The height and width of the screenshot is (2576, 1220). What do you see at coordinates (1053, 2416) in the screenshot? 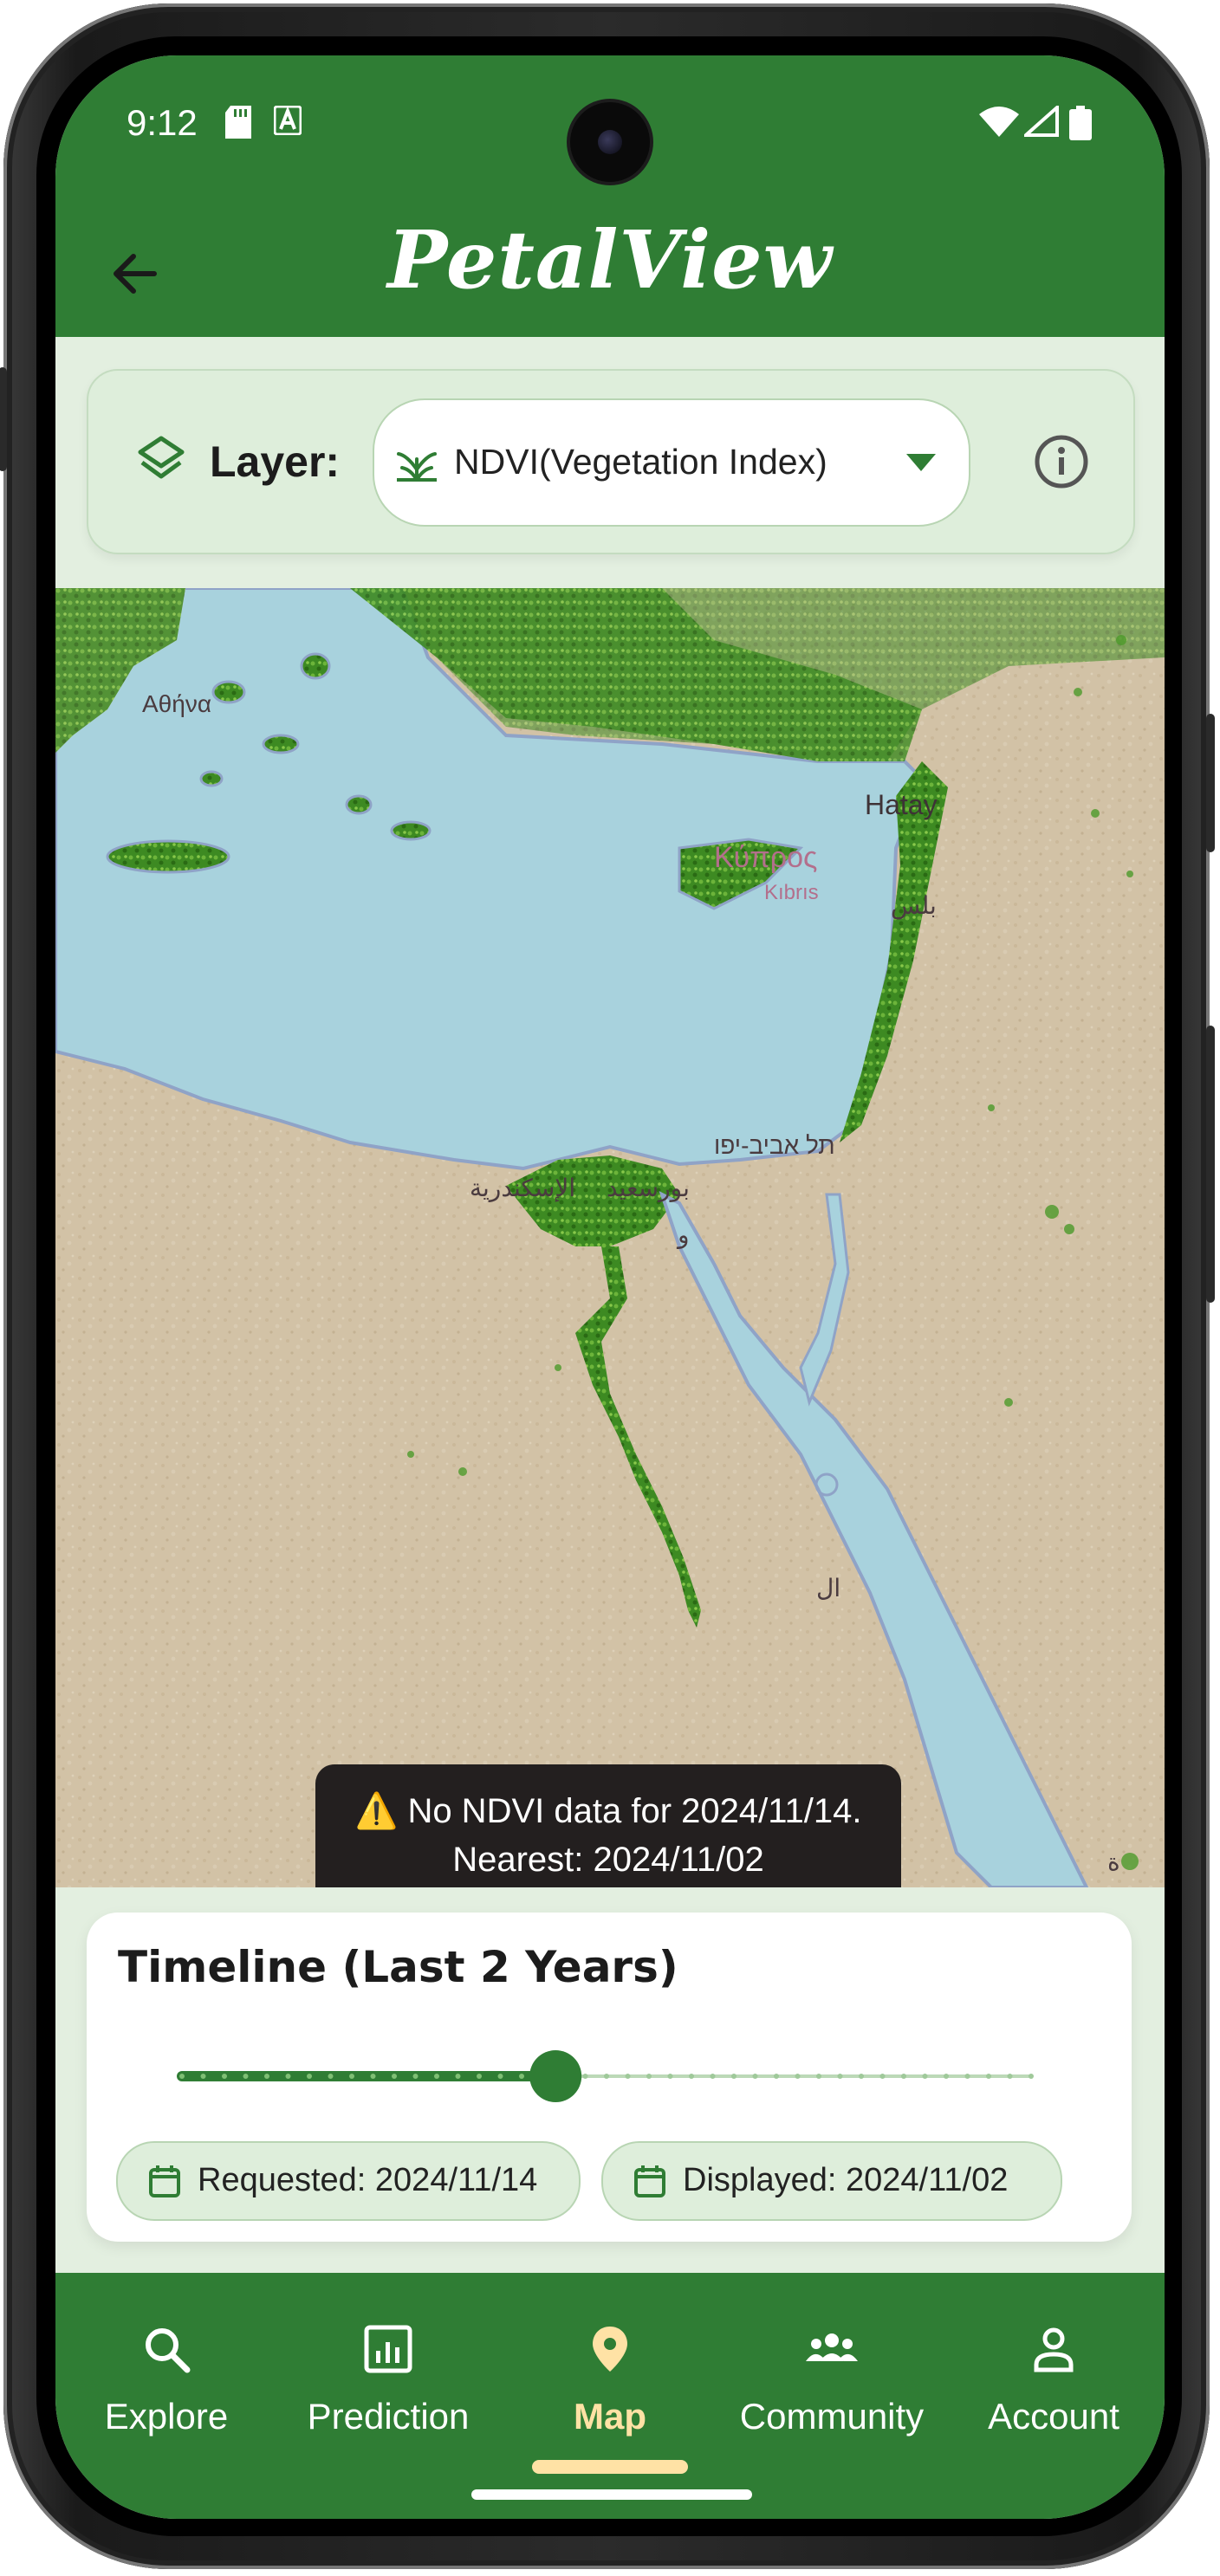
I see `nav-label-account: Account` at bounding box center [1053, 2416].